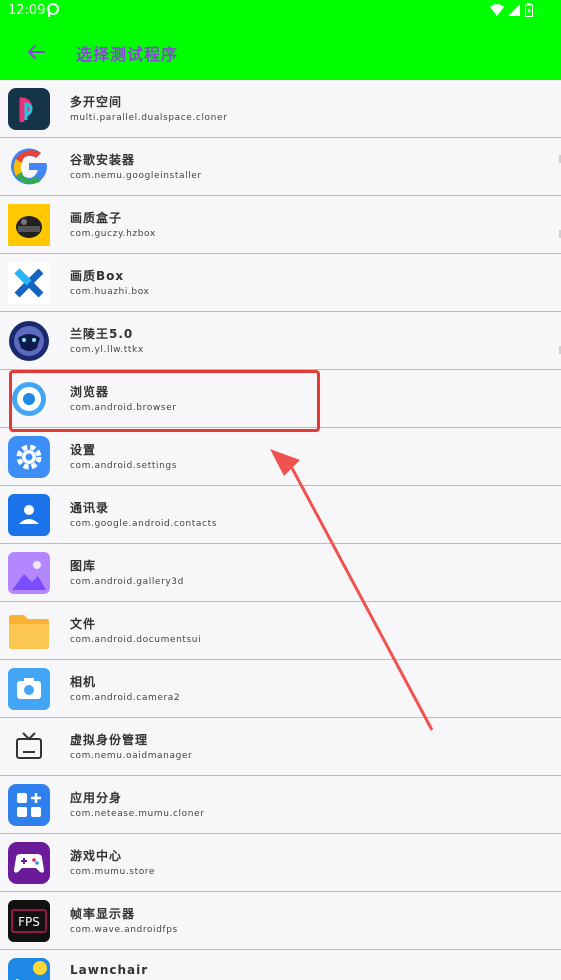 This screenshot has width=561, height=980. I want to click on helmet-icon, so click(29, 225).